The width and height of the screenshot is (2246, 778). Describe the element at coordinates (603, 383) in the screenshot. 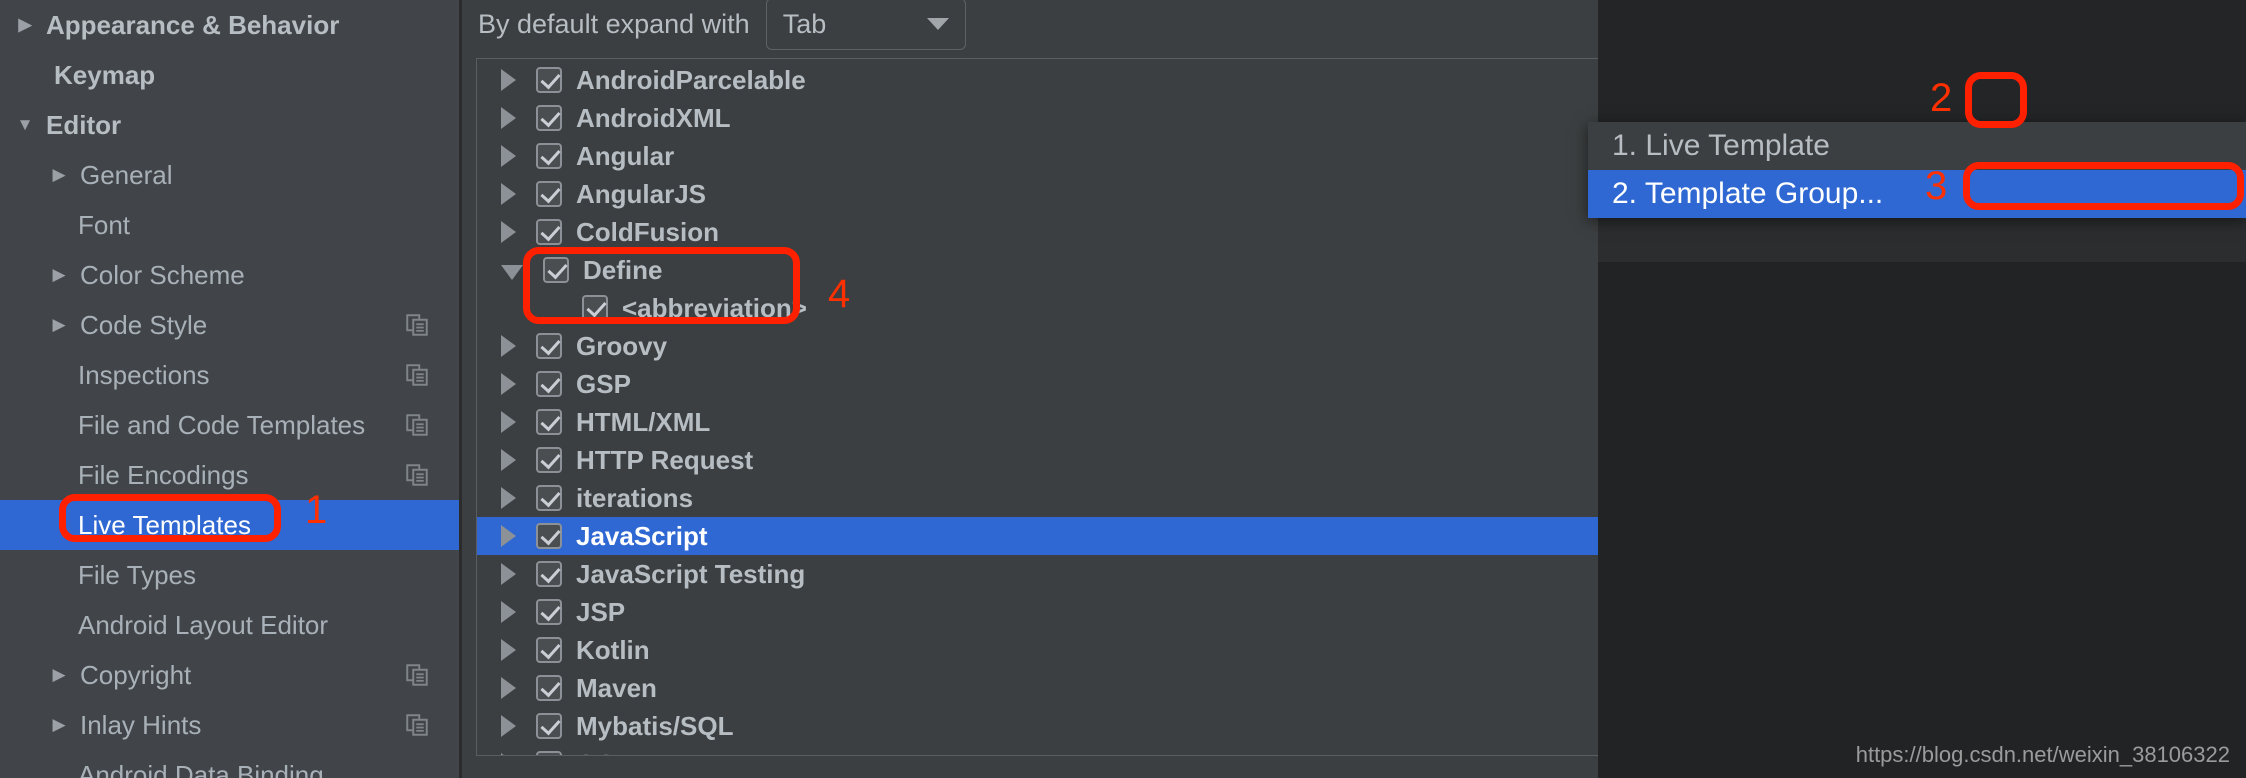

I see `tree-item-label: GSP` at that location.